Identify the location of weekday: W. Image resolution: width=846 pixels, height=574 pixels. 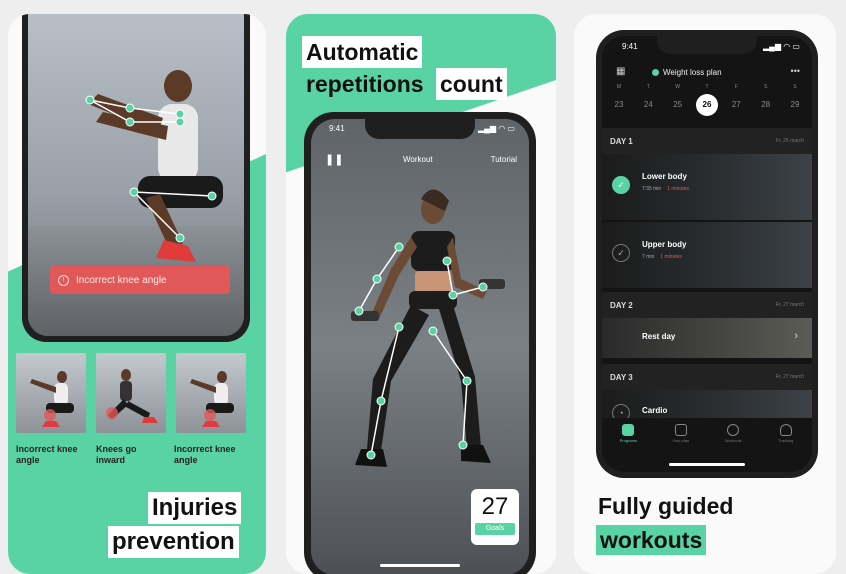
(678, 87).